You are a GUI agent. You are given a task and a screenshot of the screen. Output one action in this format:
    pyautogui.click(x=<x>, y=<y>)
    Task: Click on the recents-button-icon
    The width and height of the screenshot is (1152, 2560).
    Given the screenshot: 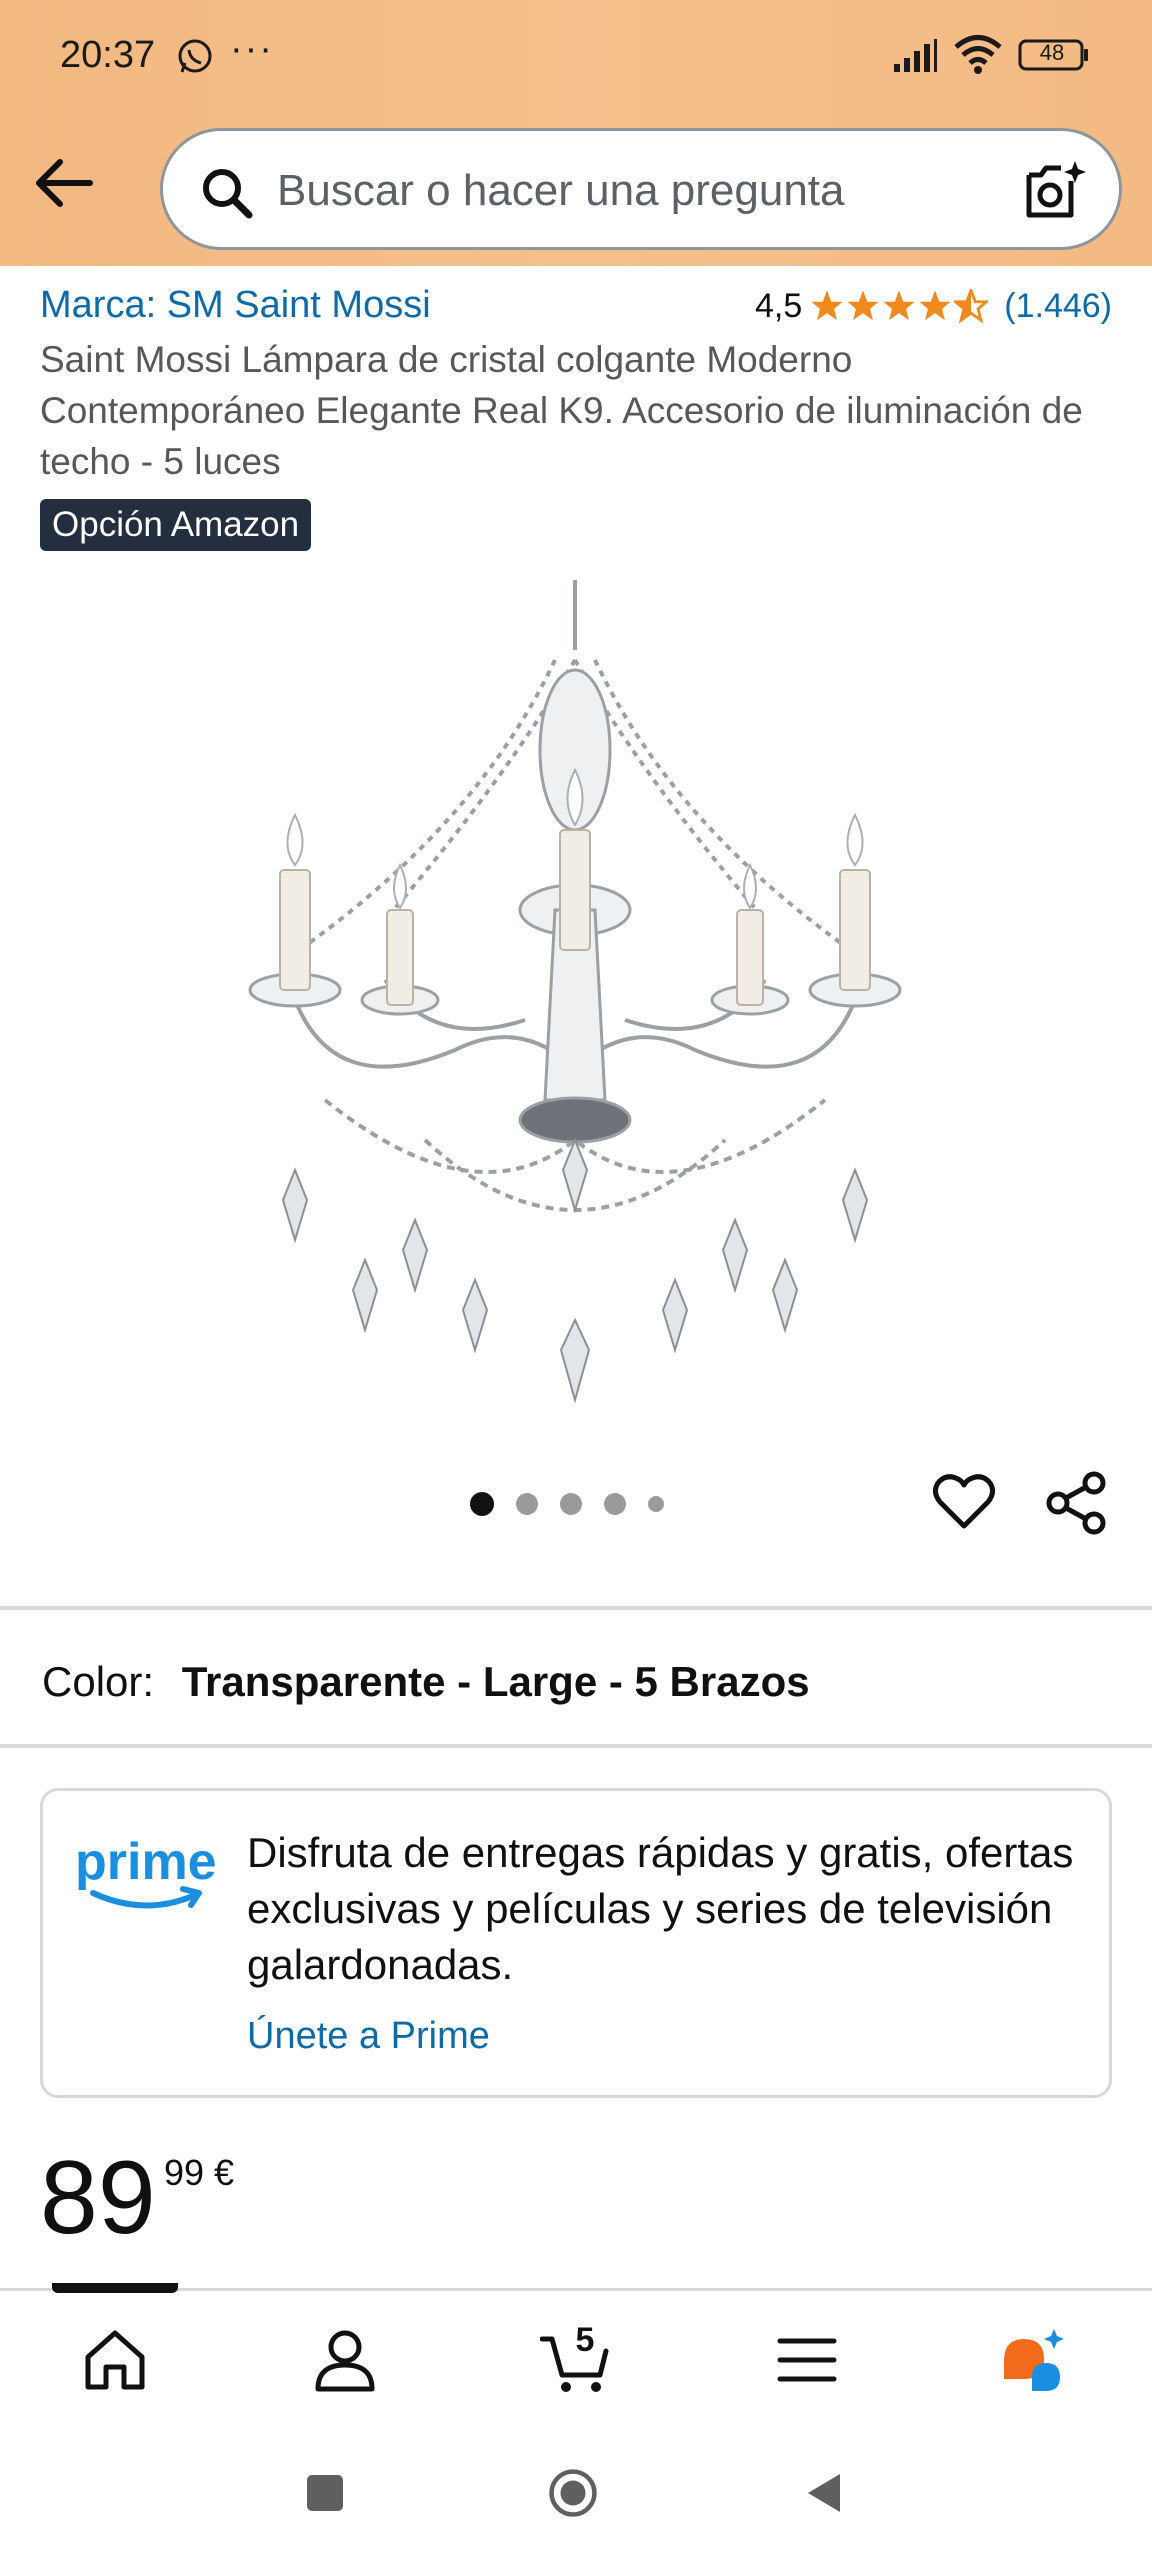 What is the action you would take?
    pyautogui.click(x=325, y=2493)
    